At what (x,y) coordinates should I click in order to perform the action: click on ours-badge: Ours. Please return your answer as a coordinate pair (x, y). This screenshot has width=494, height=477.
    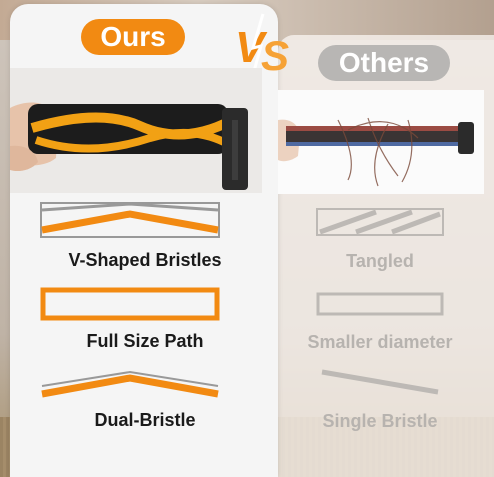
    Looking at the image, I should click on (133, 37).